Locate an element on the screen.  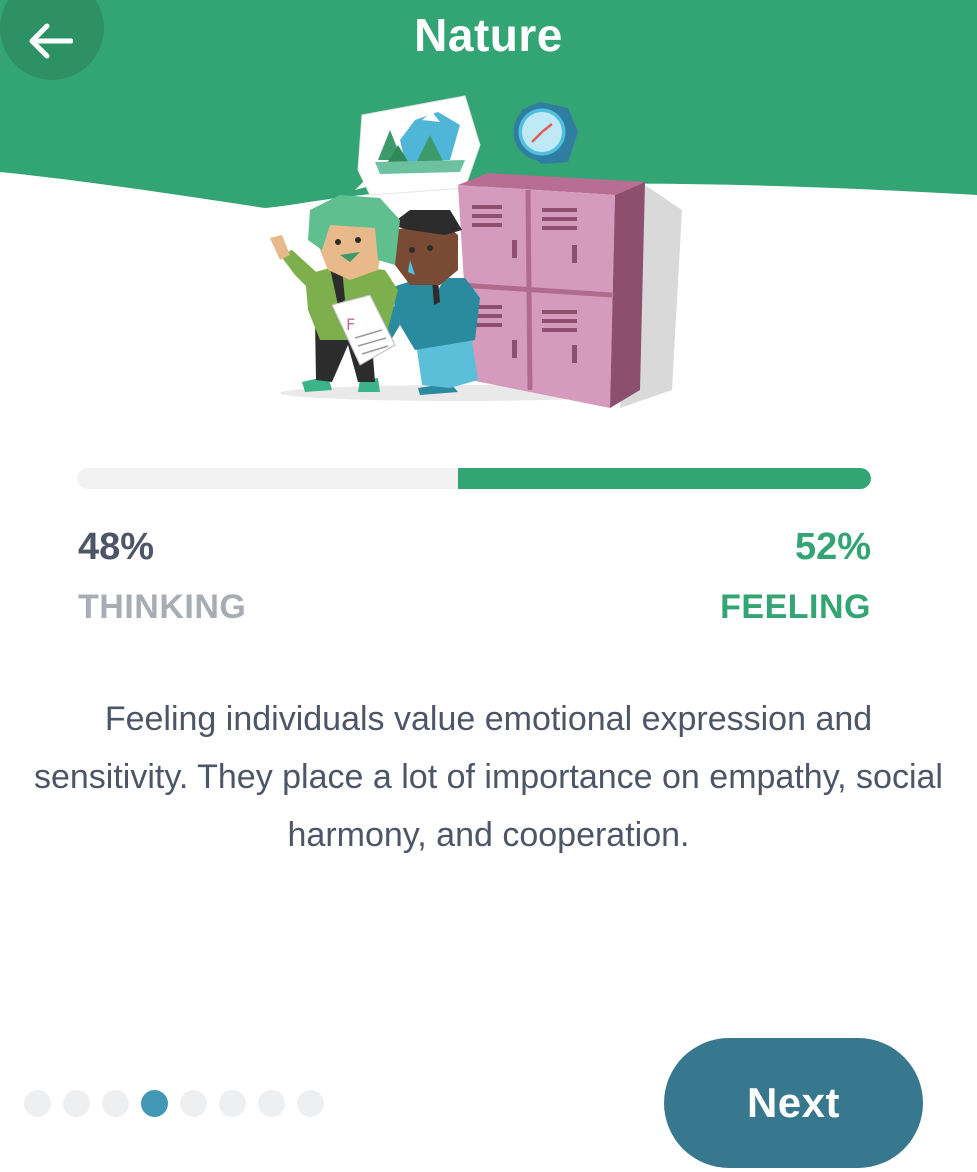
next-button: Next is located at coordinates (793, 1103).